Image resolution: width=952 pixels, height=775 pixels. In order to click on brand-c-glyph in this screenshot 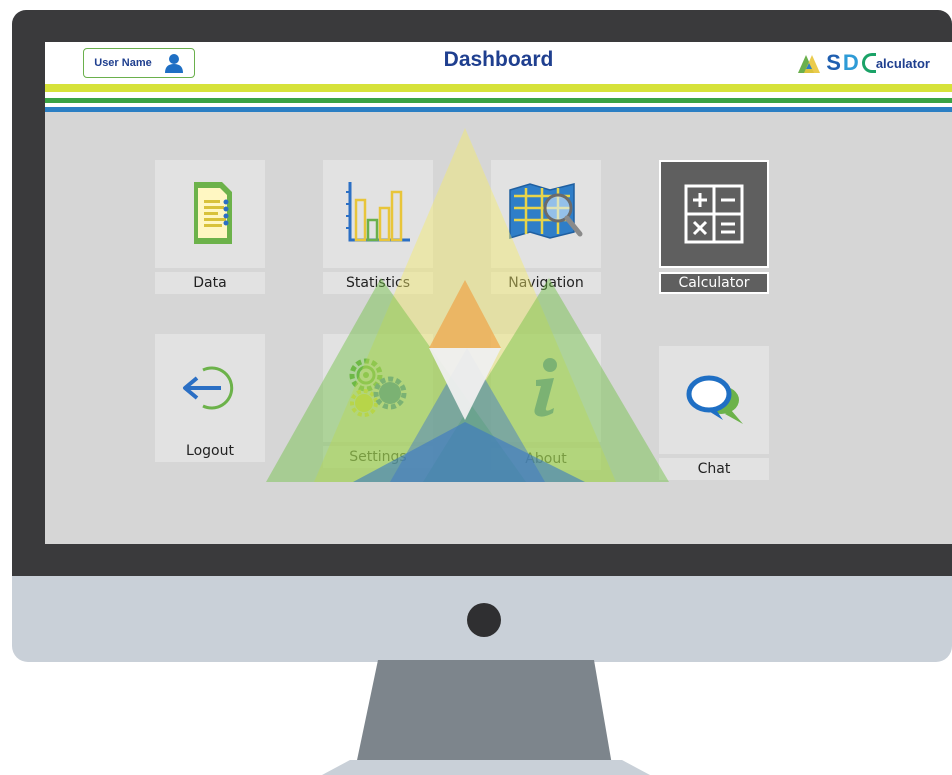, I will do `click(868, 63)`.